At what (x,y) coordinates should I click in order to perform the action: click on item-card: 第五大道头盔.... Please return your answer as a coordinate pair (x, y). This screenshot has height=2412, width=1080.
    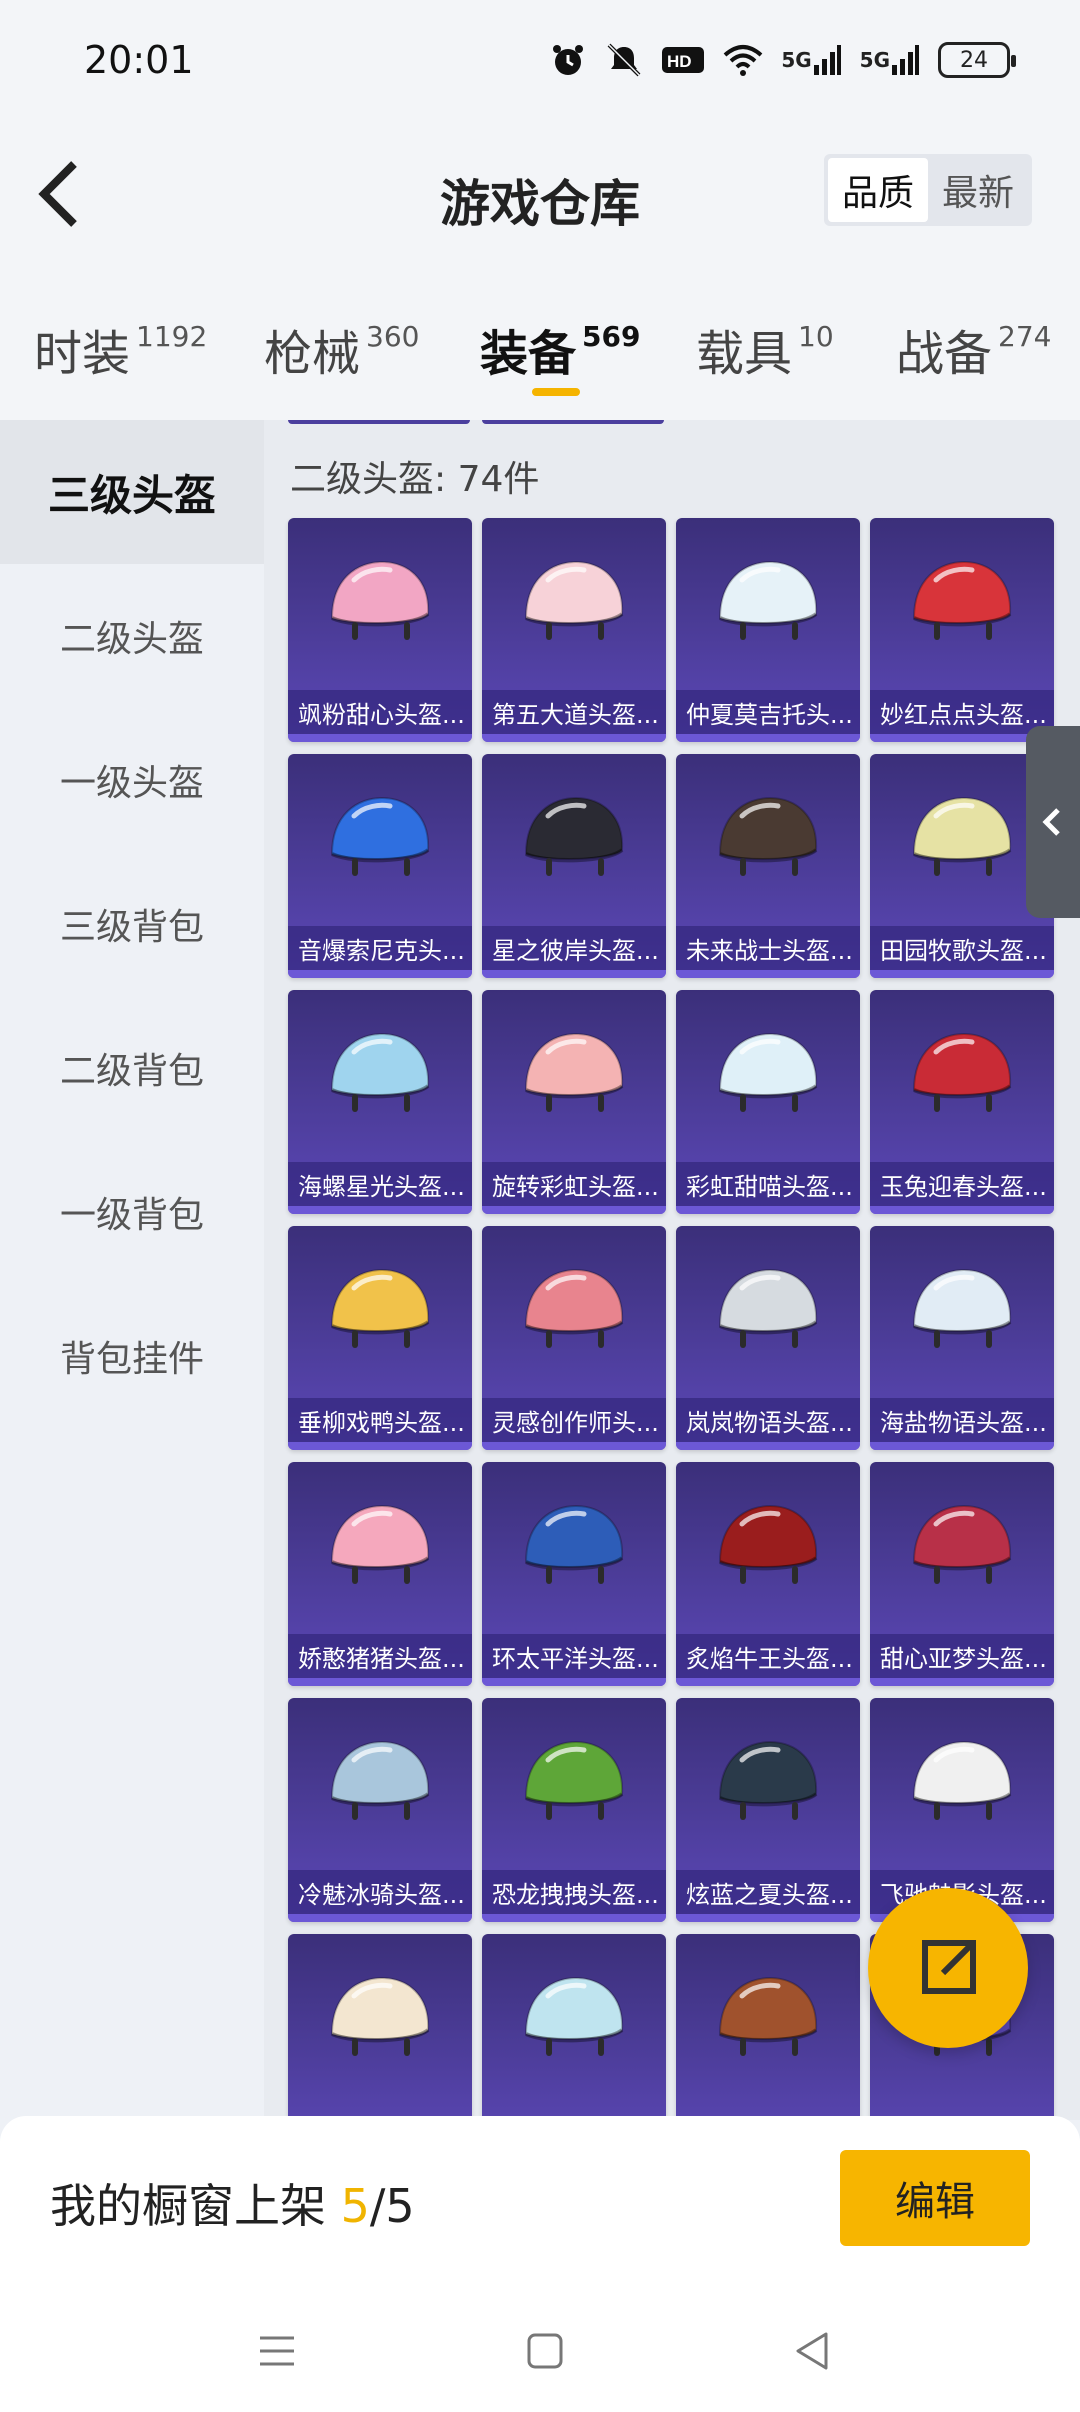
    Looking at the image, I should click on (574, 630).